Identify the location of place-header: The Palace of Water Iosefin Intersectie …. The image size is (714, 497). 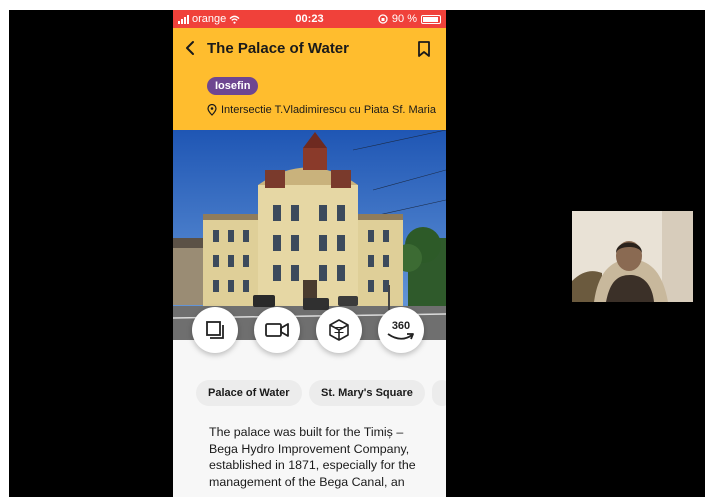
(309, 79).